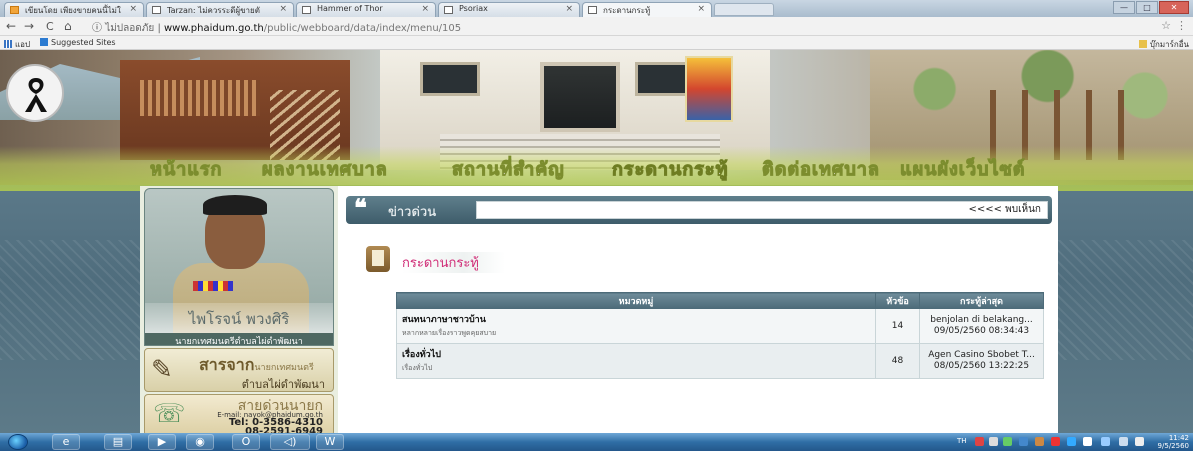 The height and width of the screenshot is (451, 1193). I want to click on message-title: สารจาก, so click(227, 364).